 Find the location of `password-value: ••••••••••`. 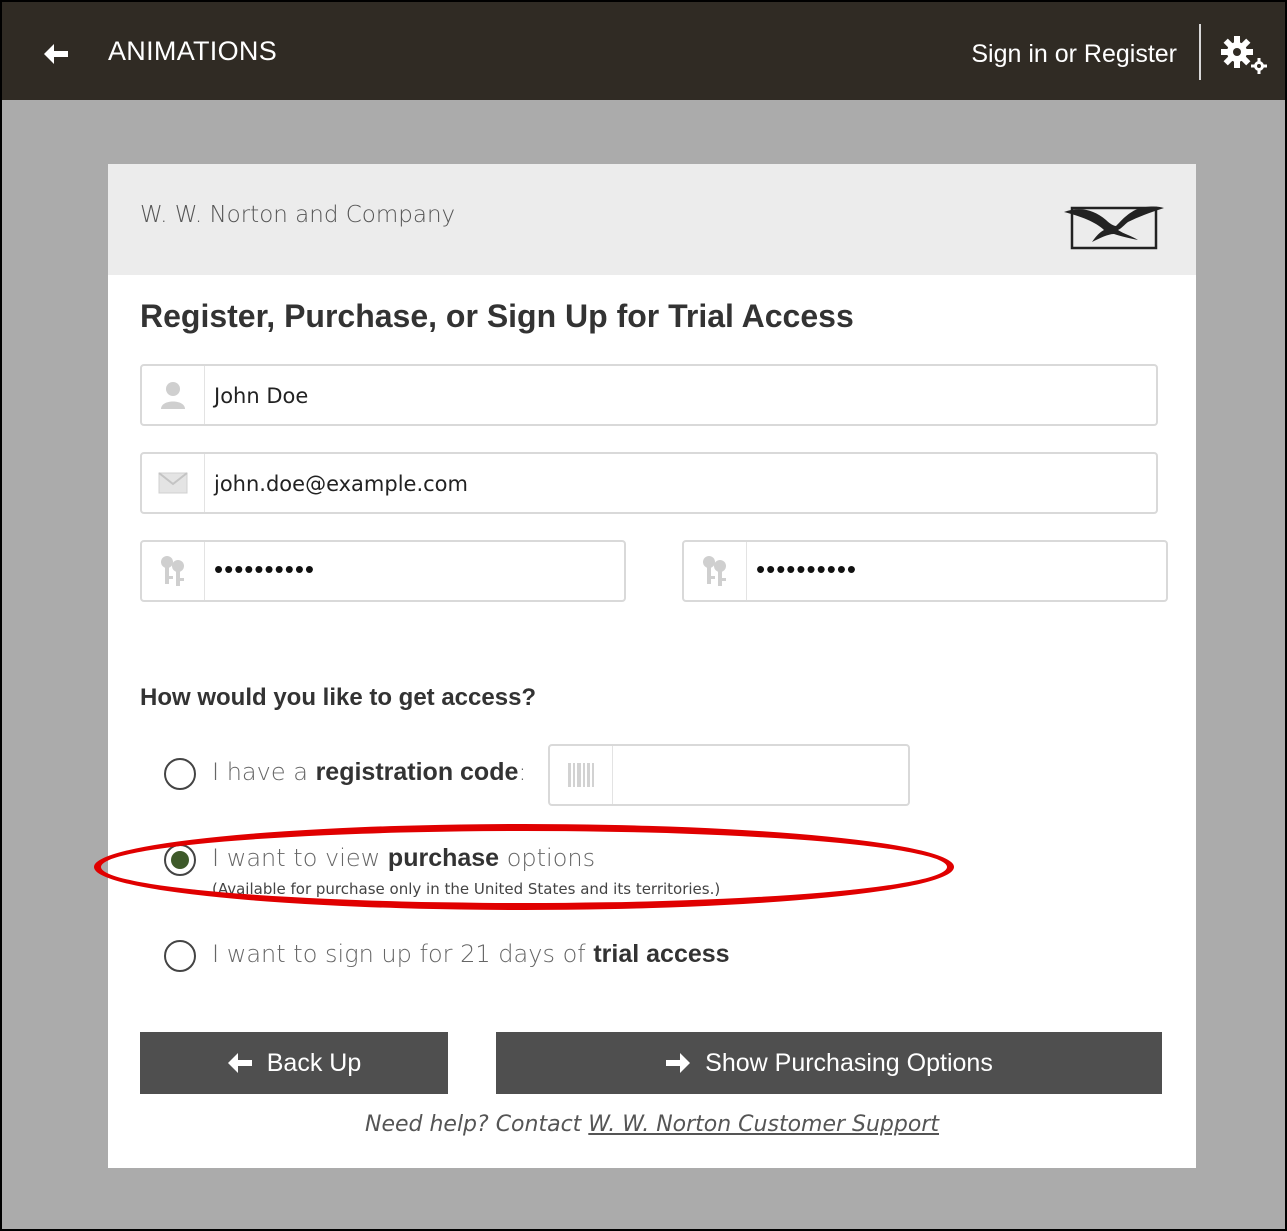

password-value: •••••••••• is located at coordinates (265, 569).